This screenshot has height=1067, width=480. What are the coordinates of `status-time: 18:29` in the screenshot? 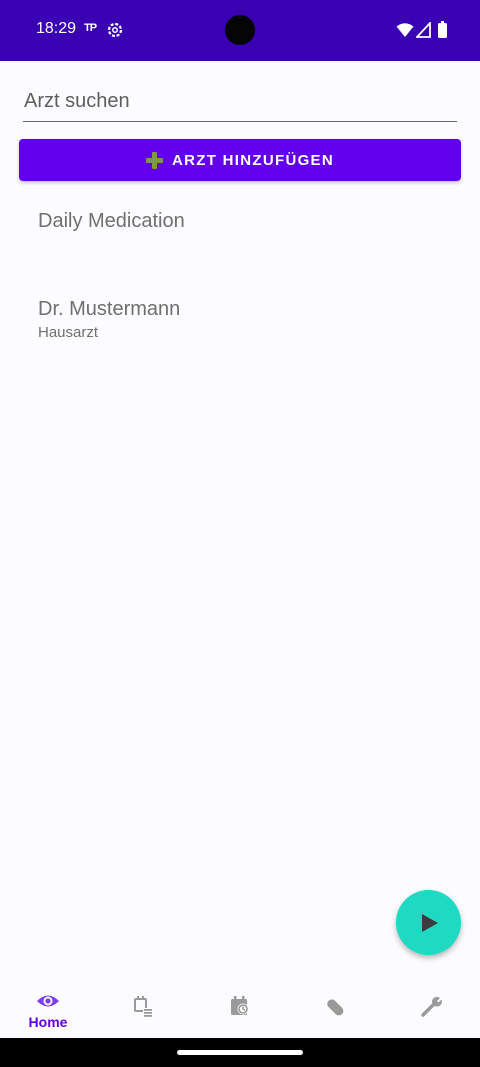 It's located at (56, 28).